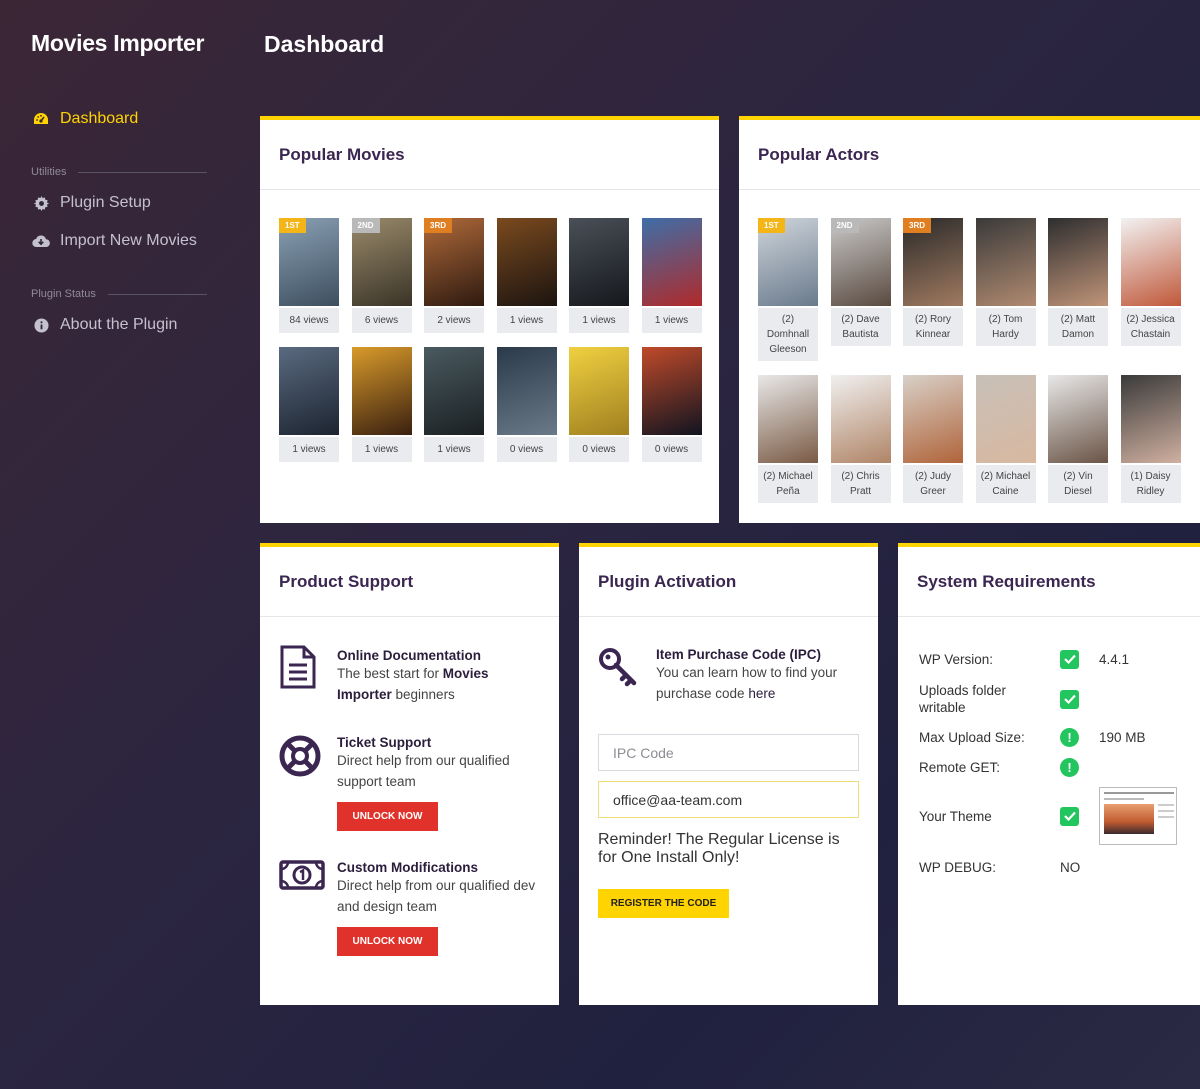 The image size is (1200, 1089). Describe the element at coordinates (933, 262) in the screenshot. I see `actor-image: 3RD` at that location.